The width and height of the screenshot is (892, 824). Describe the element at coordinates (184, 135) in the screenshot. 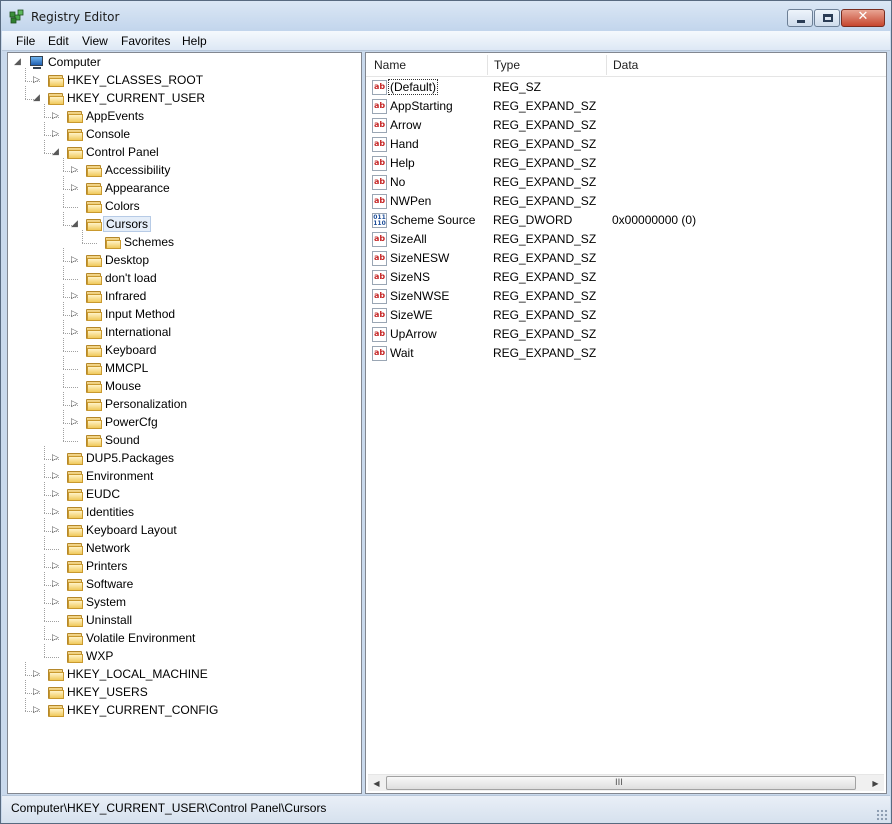

I see `tree-item: ▷ Console` at that location.